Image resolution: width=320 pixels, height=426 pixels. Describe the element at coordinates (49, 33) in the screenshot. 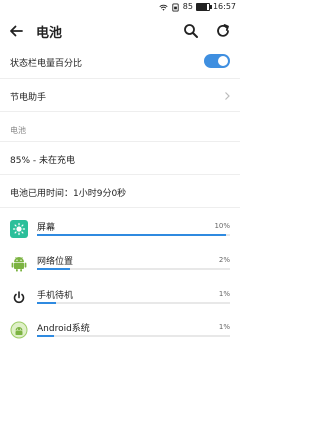

I see `page-title: 电池` at that location.